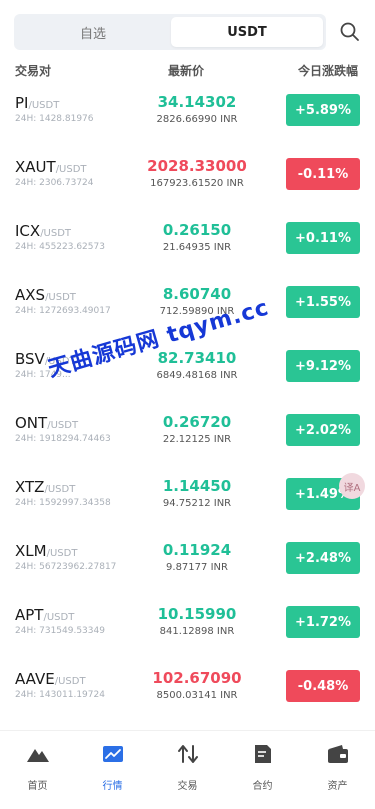  What do you see at coordinates (327, 71) in the screenshot?
I see `header-change: 今日涨跌幅` at bounding box center [327, 71].